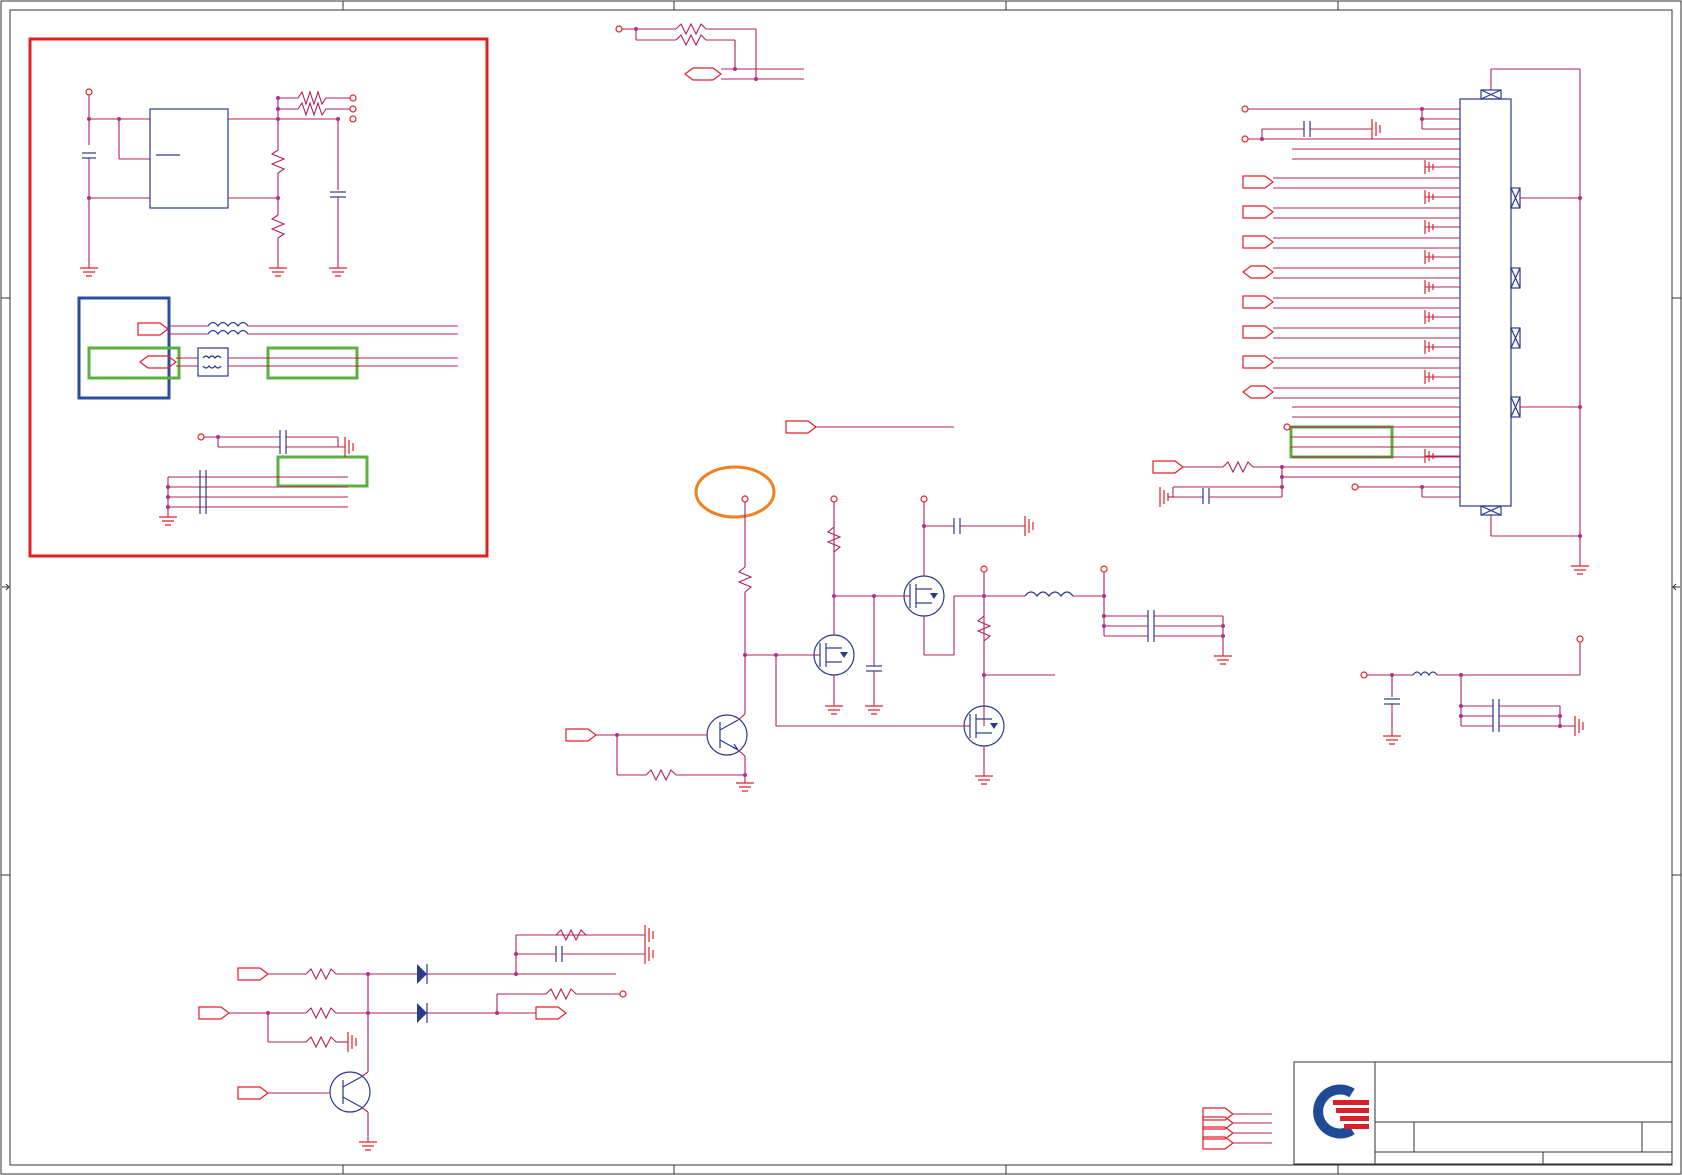  I want to click on connector-block, so click(1415, 321).